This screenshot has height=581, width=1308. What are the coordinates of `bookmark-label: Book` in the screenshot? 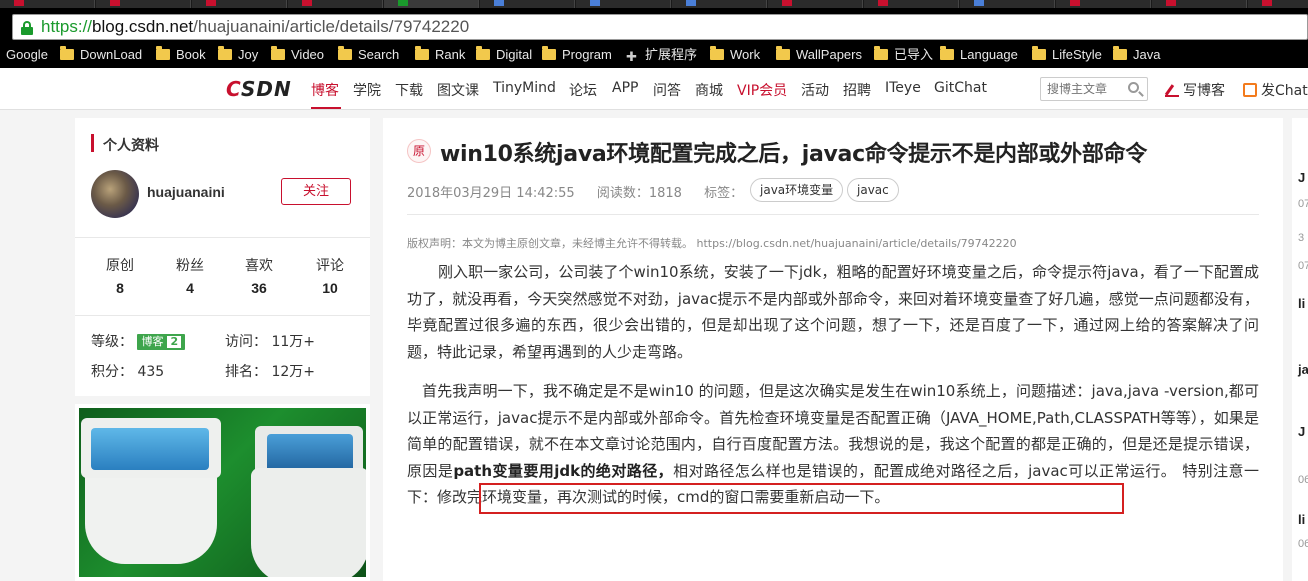 It's located at (191, 54).